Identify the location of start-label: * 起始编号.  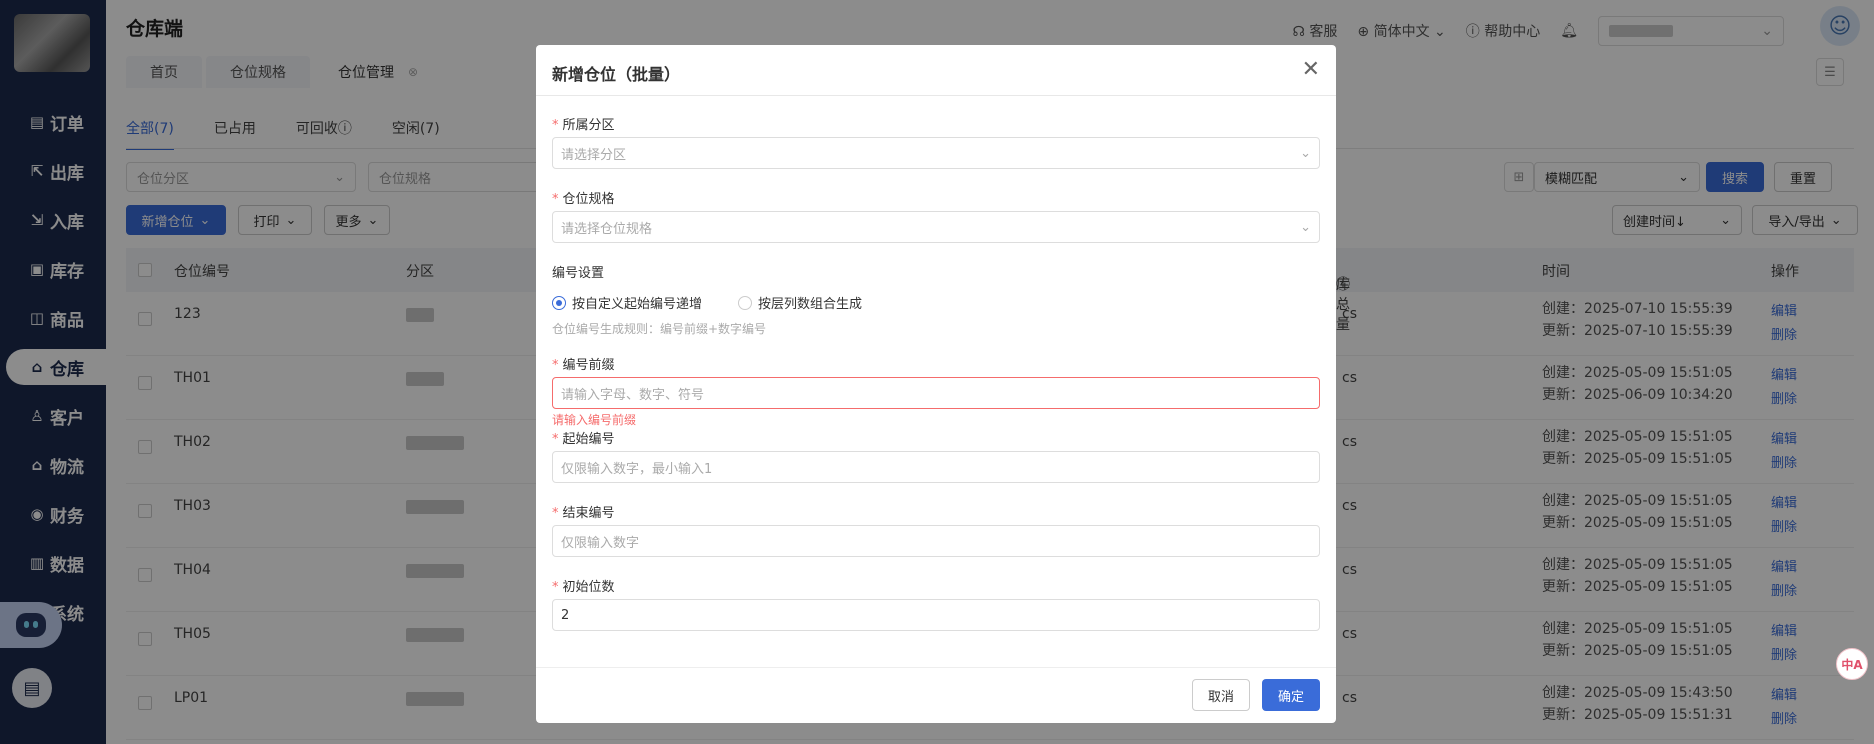
(583, 439).